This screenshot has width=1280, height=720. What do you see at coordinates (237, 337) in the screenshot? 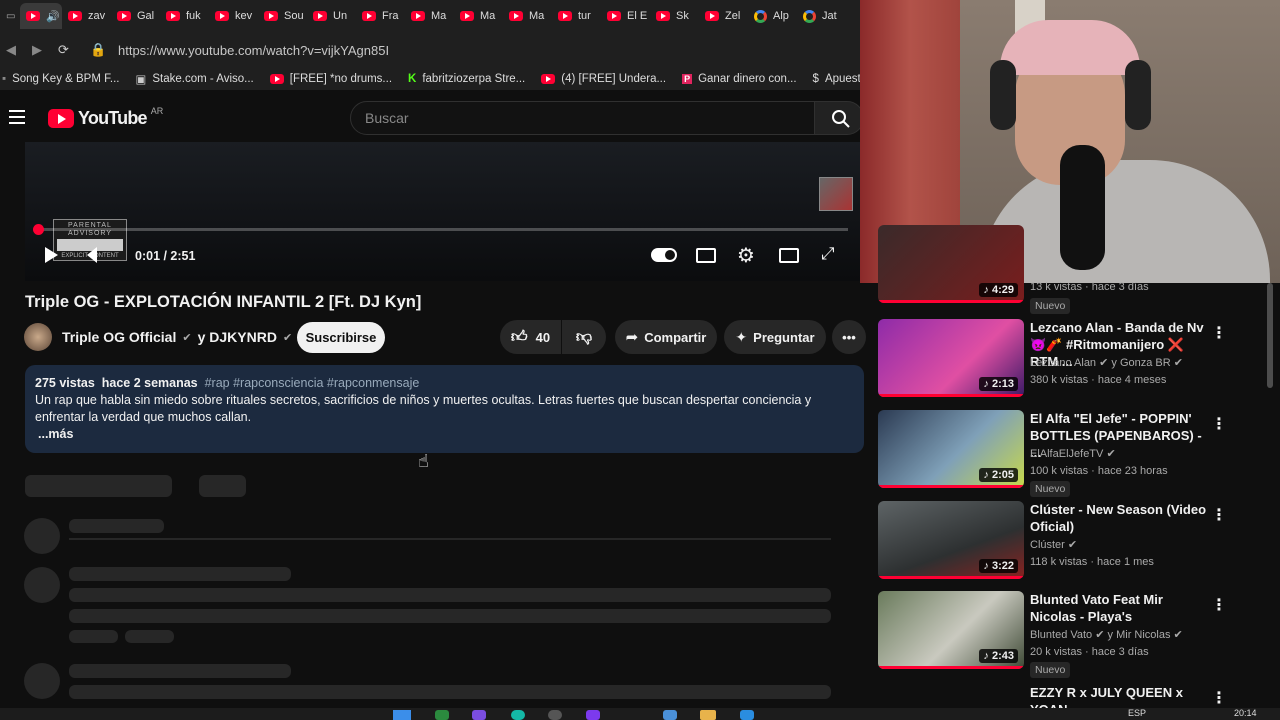
I see `collab-channel-name: y DJKYNRD` at bounding box center [237, 337].